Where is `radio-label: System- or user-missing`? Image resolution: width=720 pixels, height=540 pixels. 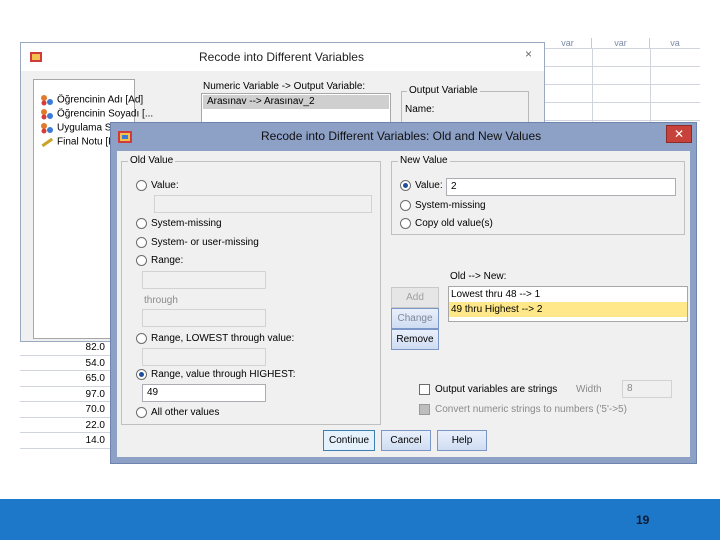
radio-label: System- or user-missing is located at coordinates (205, 242).